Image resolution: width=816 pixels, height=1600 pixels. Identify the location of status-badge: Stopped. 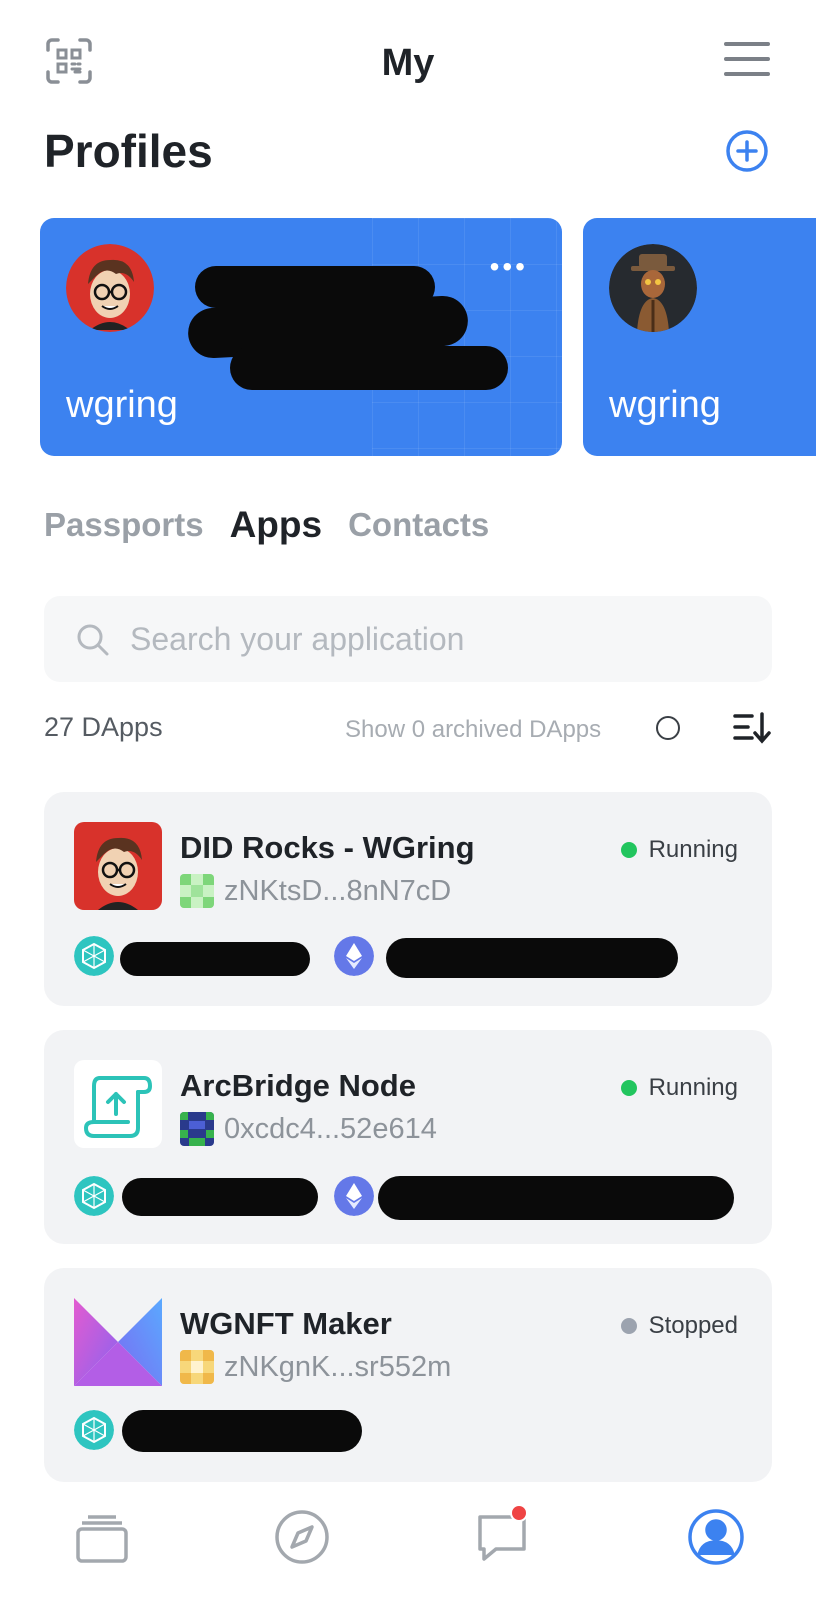
(679, 1326).